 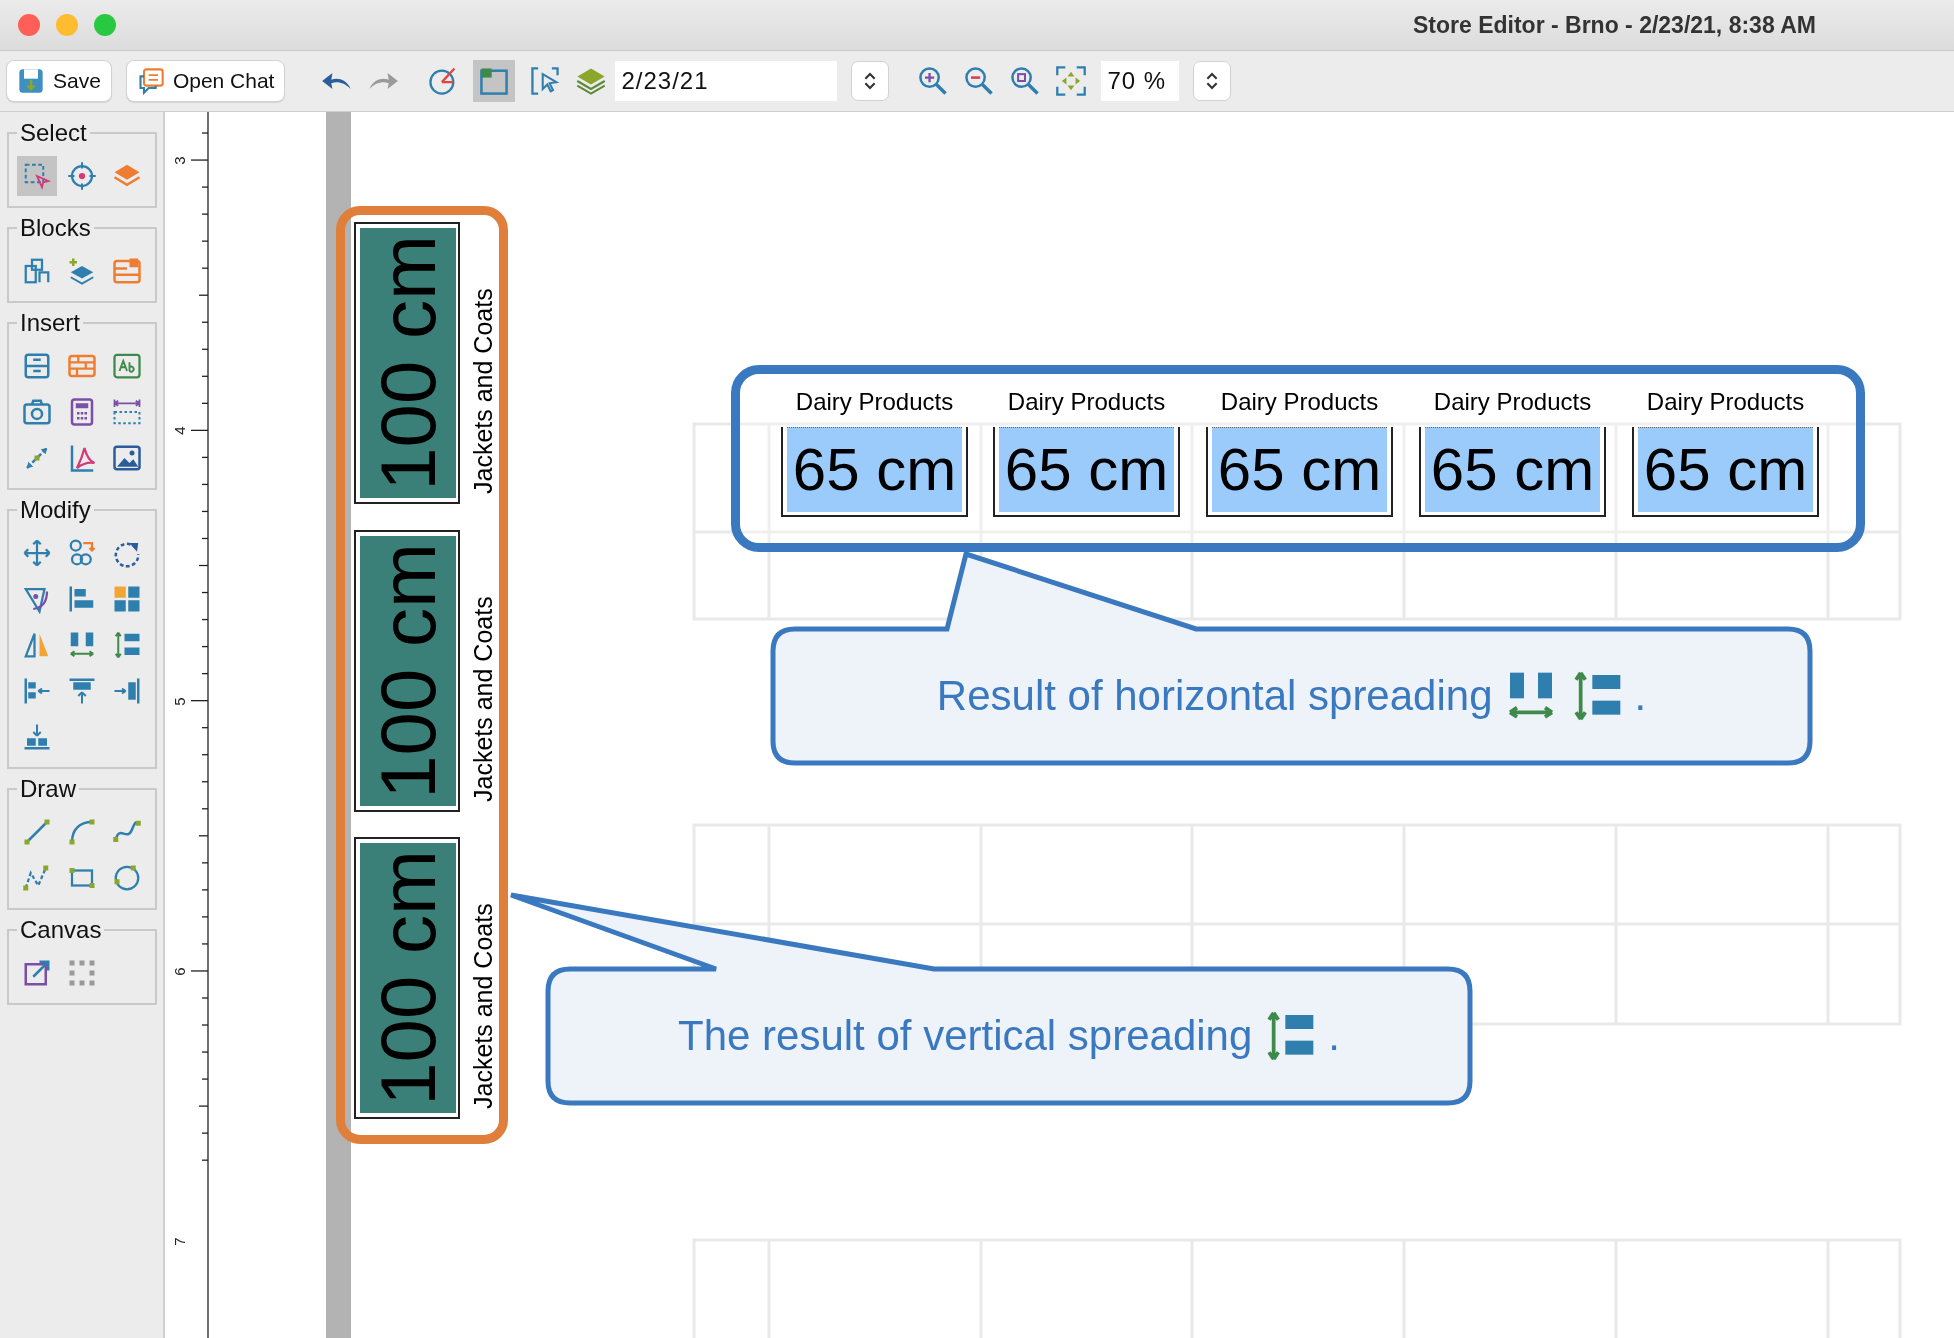 What do you see at coordinates (37, 271) in the screenshot?
I see `blocks-icon` at bounding box center [37, 271].